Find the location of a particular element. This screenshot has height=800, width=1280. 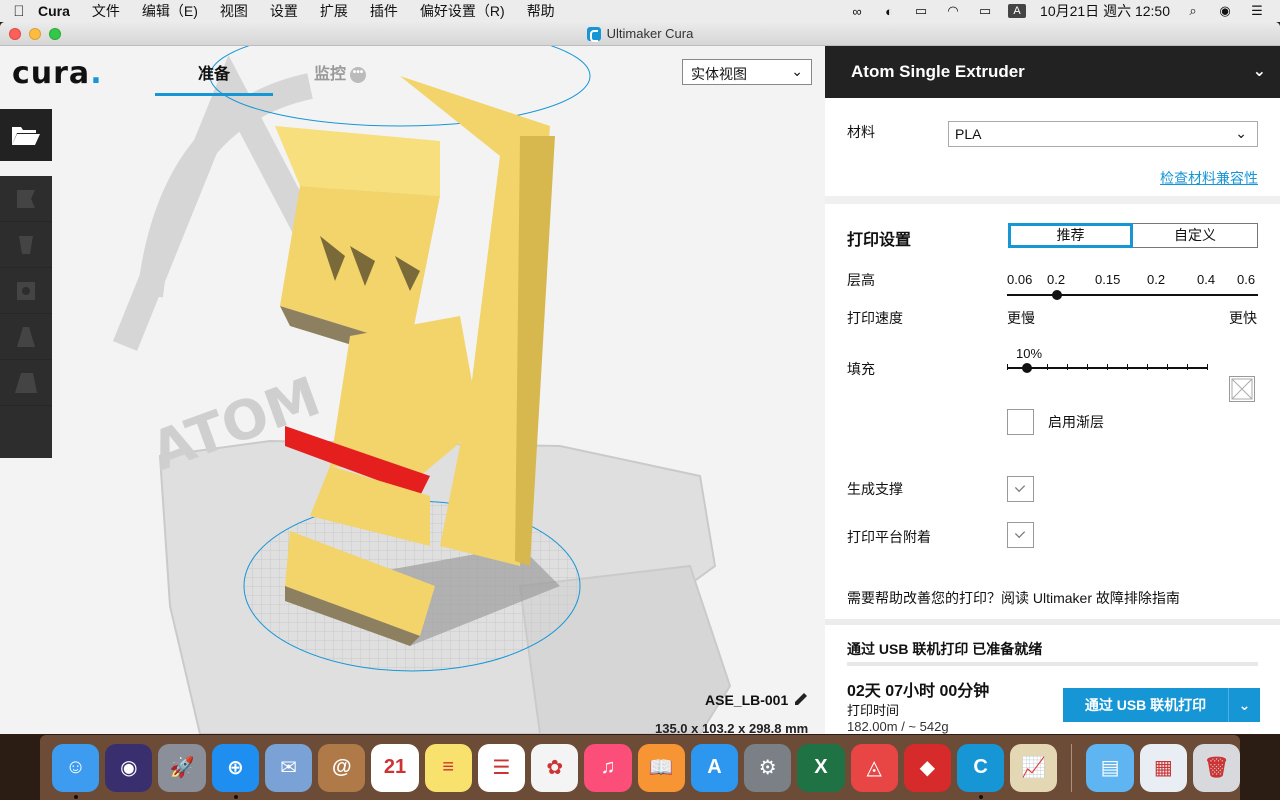

wifi-icon: ◠ is located at coordinates (953, 10).